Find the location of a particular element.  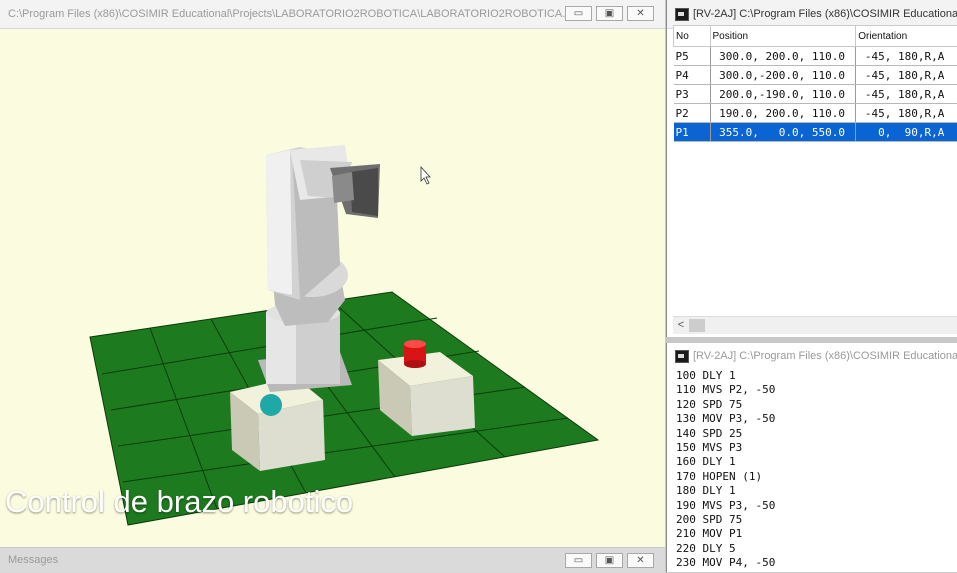

messages-window-title: Messages is located at coordinates (33, 560).